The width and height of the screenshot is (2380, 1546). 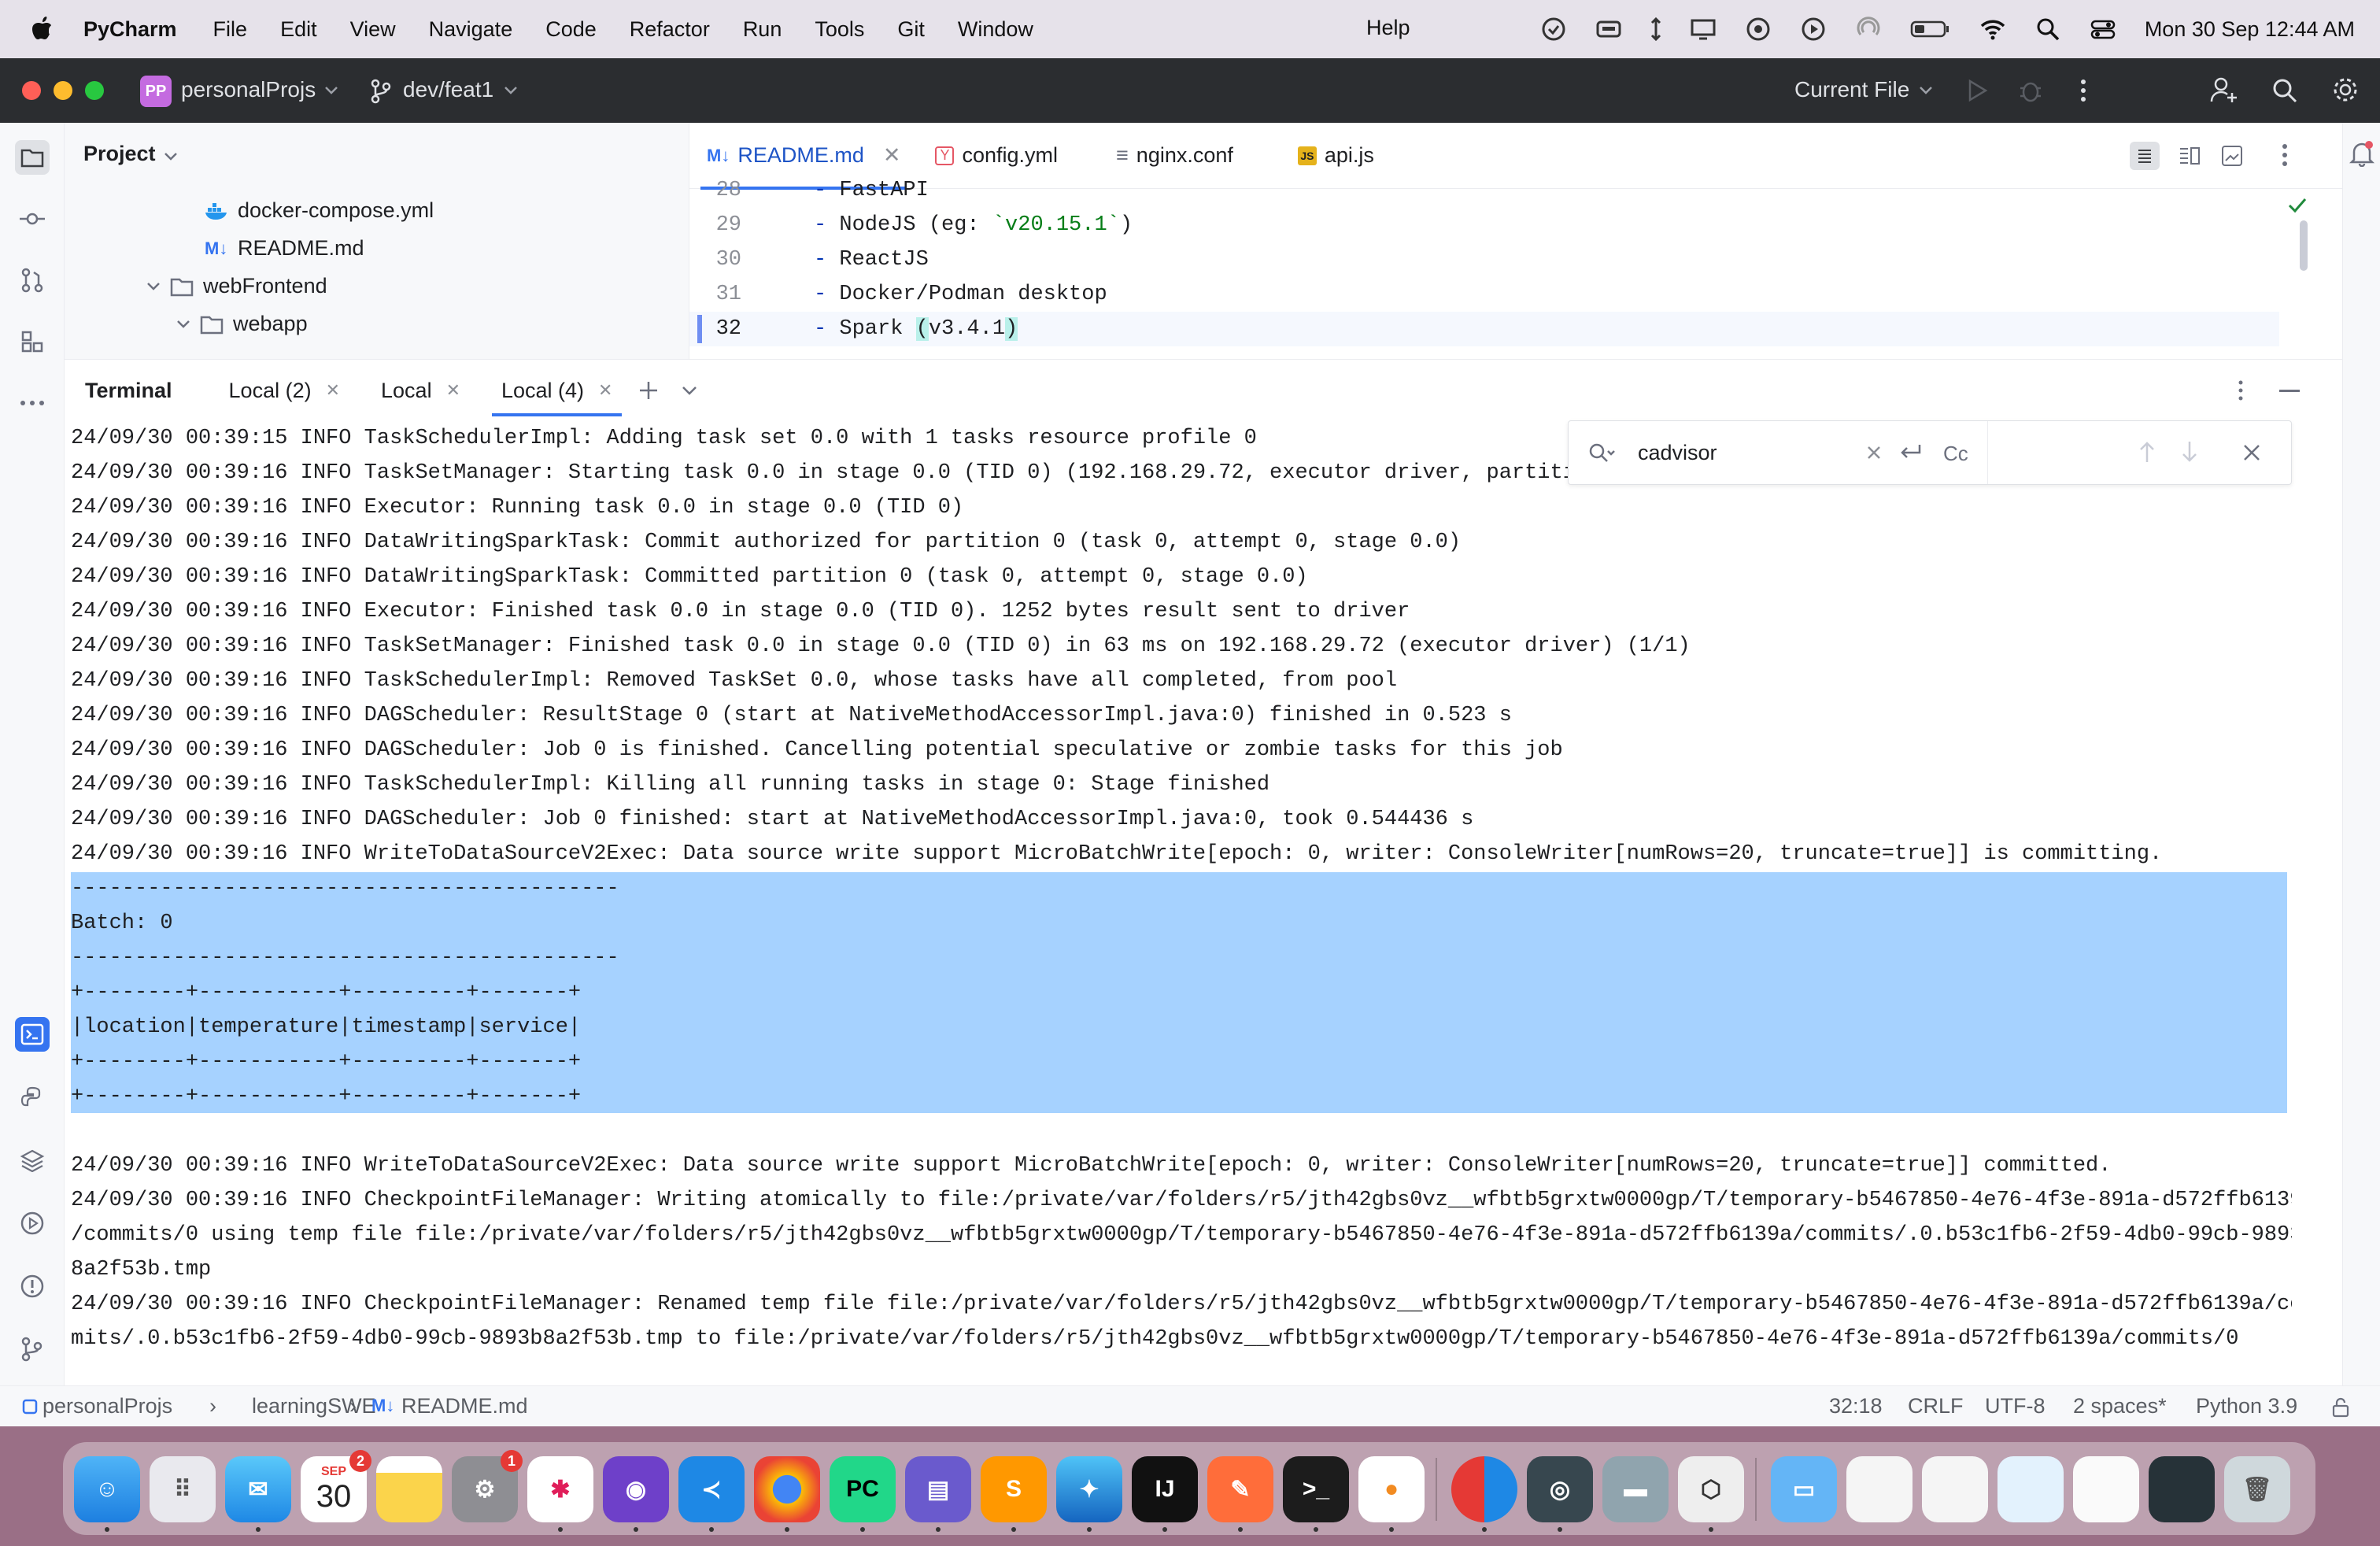 I want to click on tab-local-2: Local (2) ✕, so click(x=284, y=390).